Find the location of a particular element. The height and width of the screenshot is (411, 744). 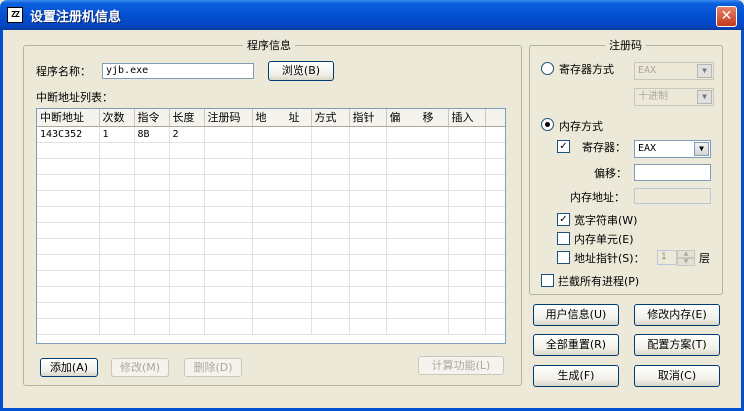

register-checkbox: ✓ is located at coordinates (563, 146).